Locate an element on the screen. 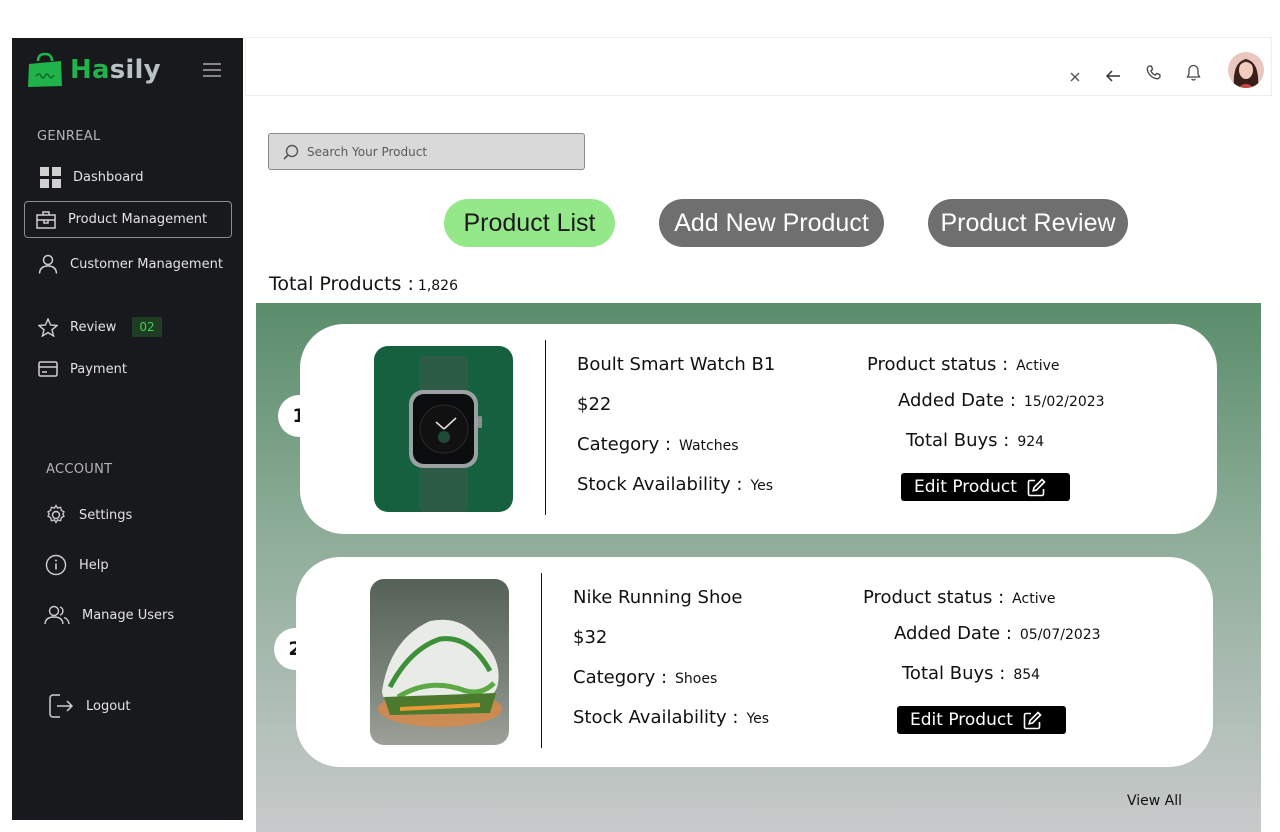  info-icon is located at coordinates (56, 565).